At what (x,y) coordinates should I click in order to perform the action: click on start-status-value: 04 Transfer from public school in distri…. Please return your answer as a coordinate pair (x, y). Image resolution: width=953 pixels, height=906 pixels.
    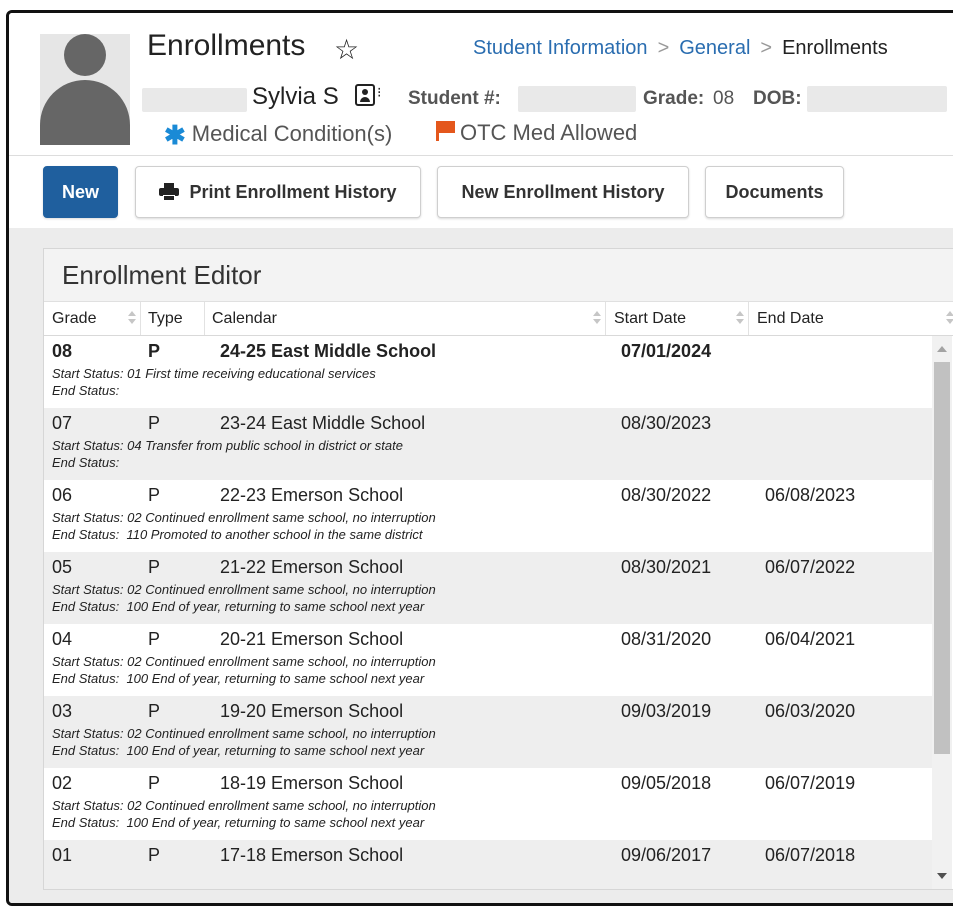
    Looking at the image, I should click on (265, 445).